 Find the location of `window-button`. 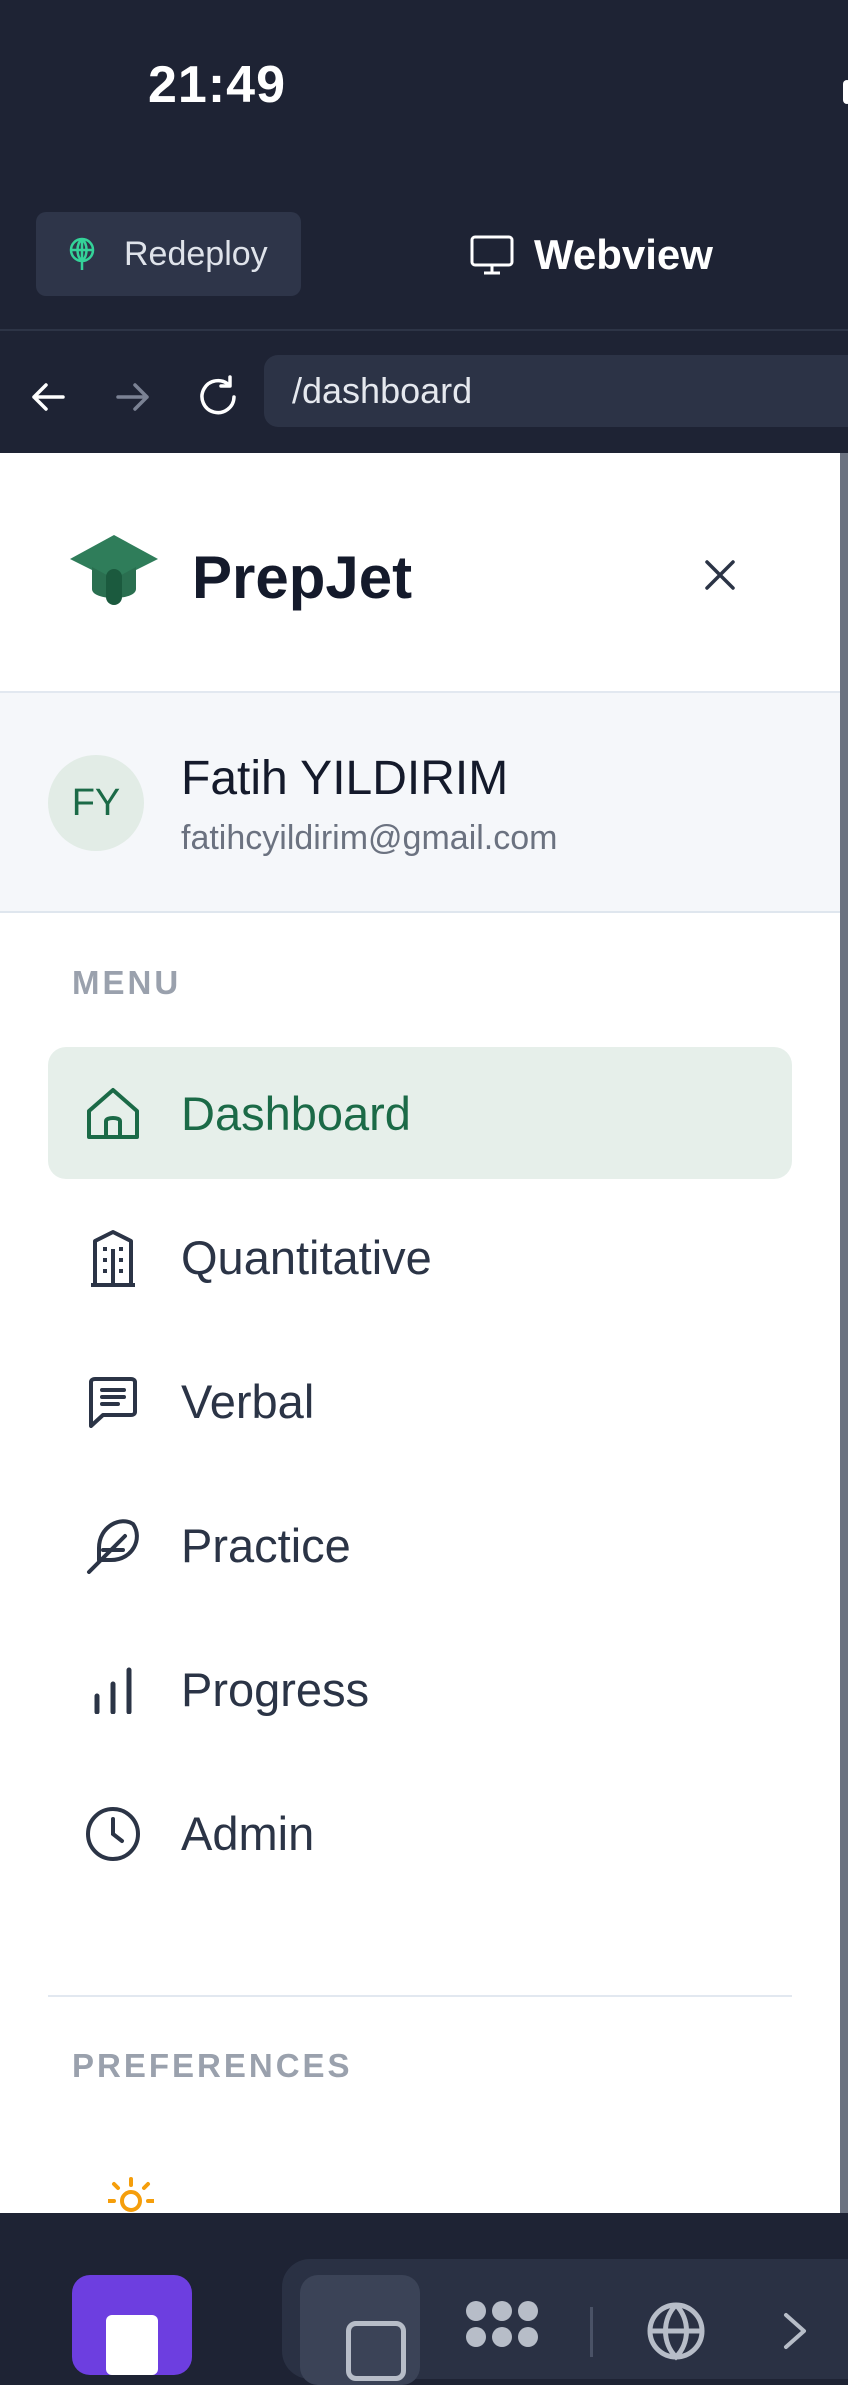

window-button is located at coordinates (360, 2330).